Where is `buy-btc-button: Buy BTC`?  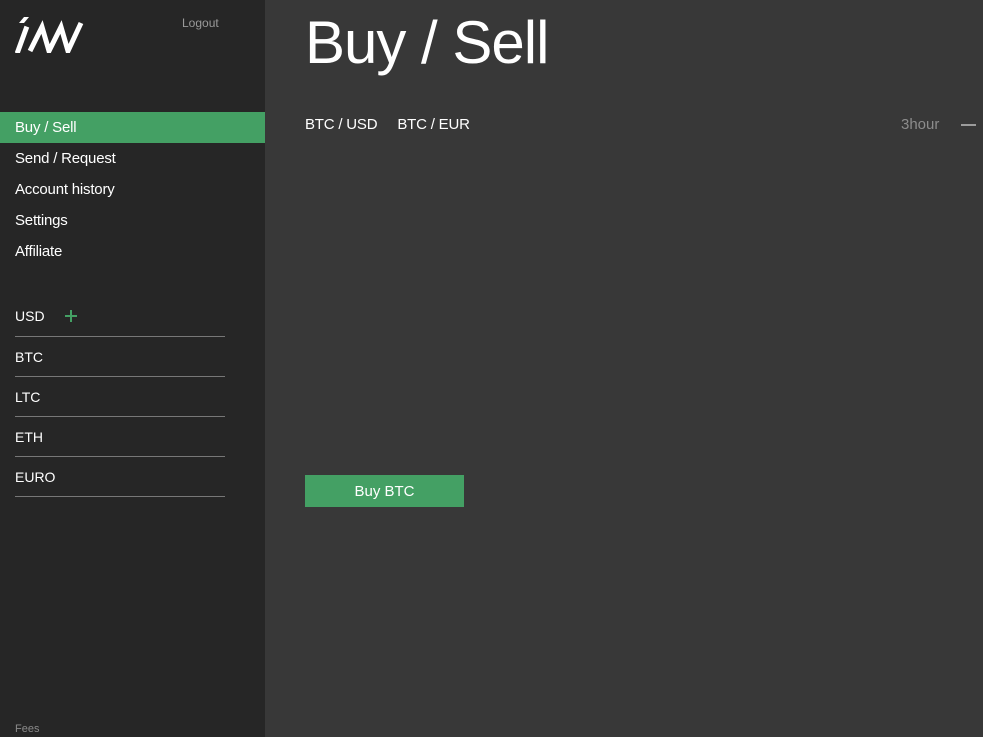 buy-btc-button: Buy BTC is located at coordinates (384, 491).